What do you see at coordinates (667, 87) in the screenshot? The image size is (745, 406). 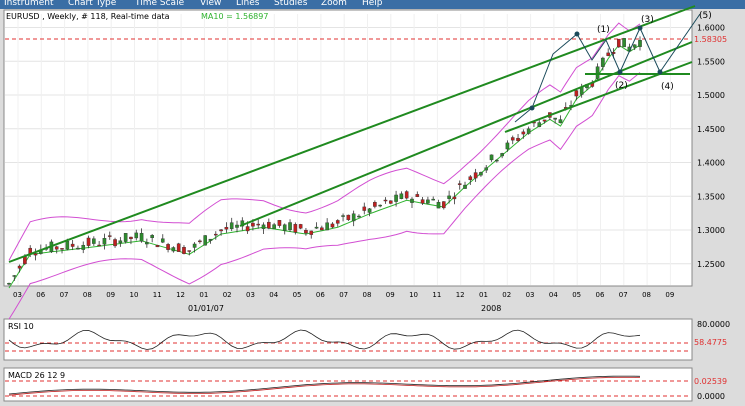 I see `wave-label: (4)` at bounding box center [667, 87].